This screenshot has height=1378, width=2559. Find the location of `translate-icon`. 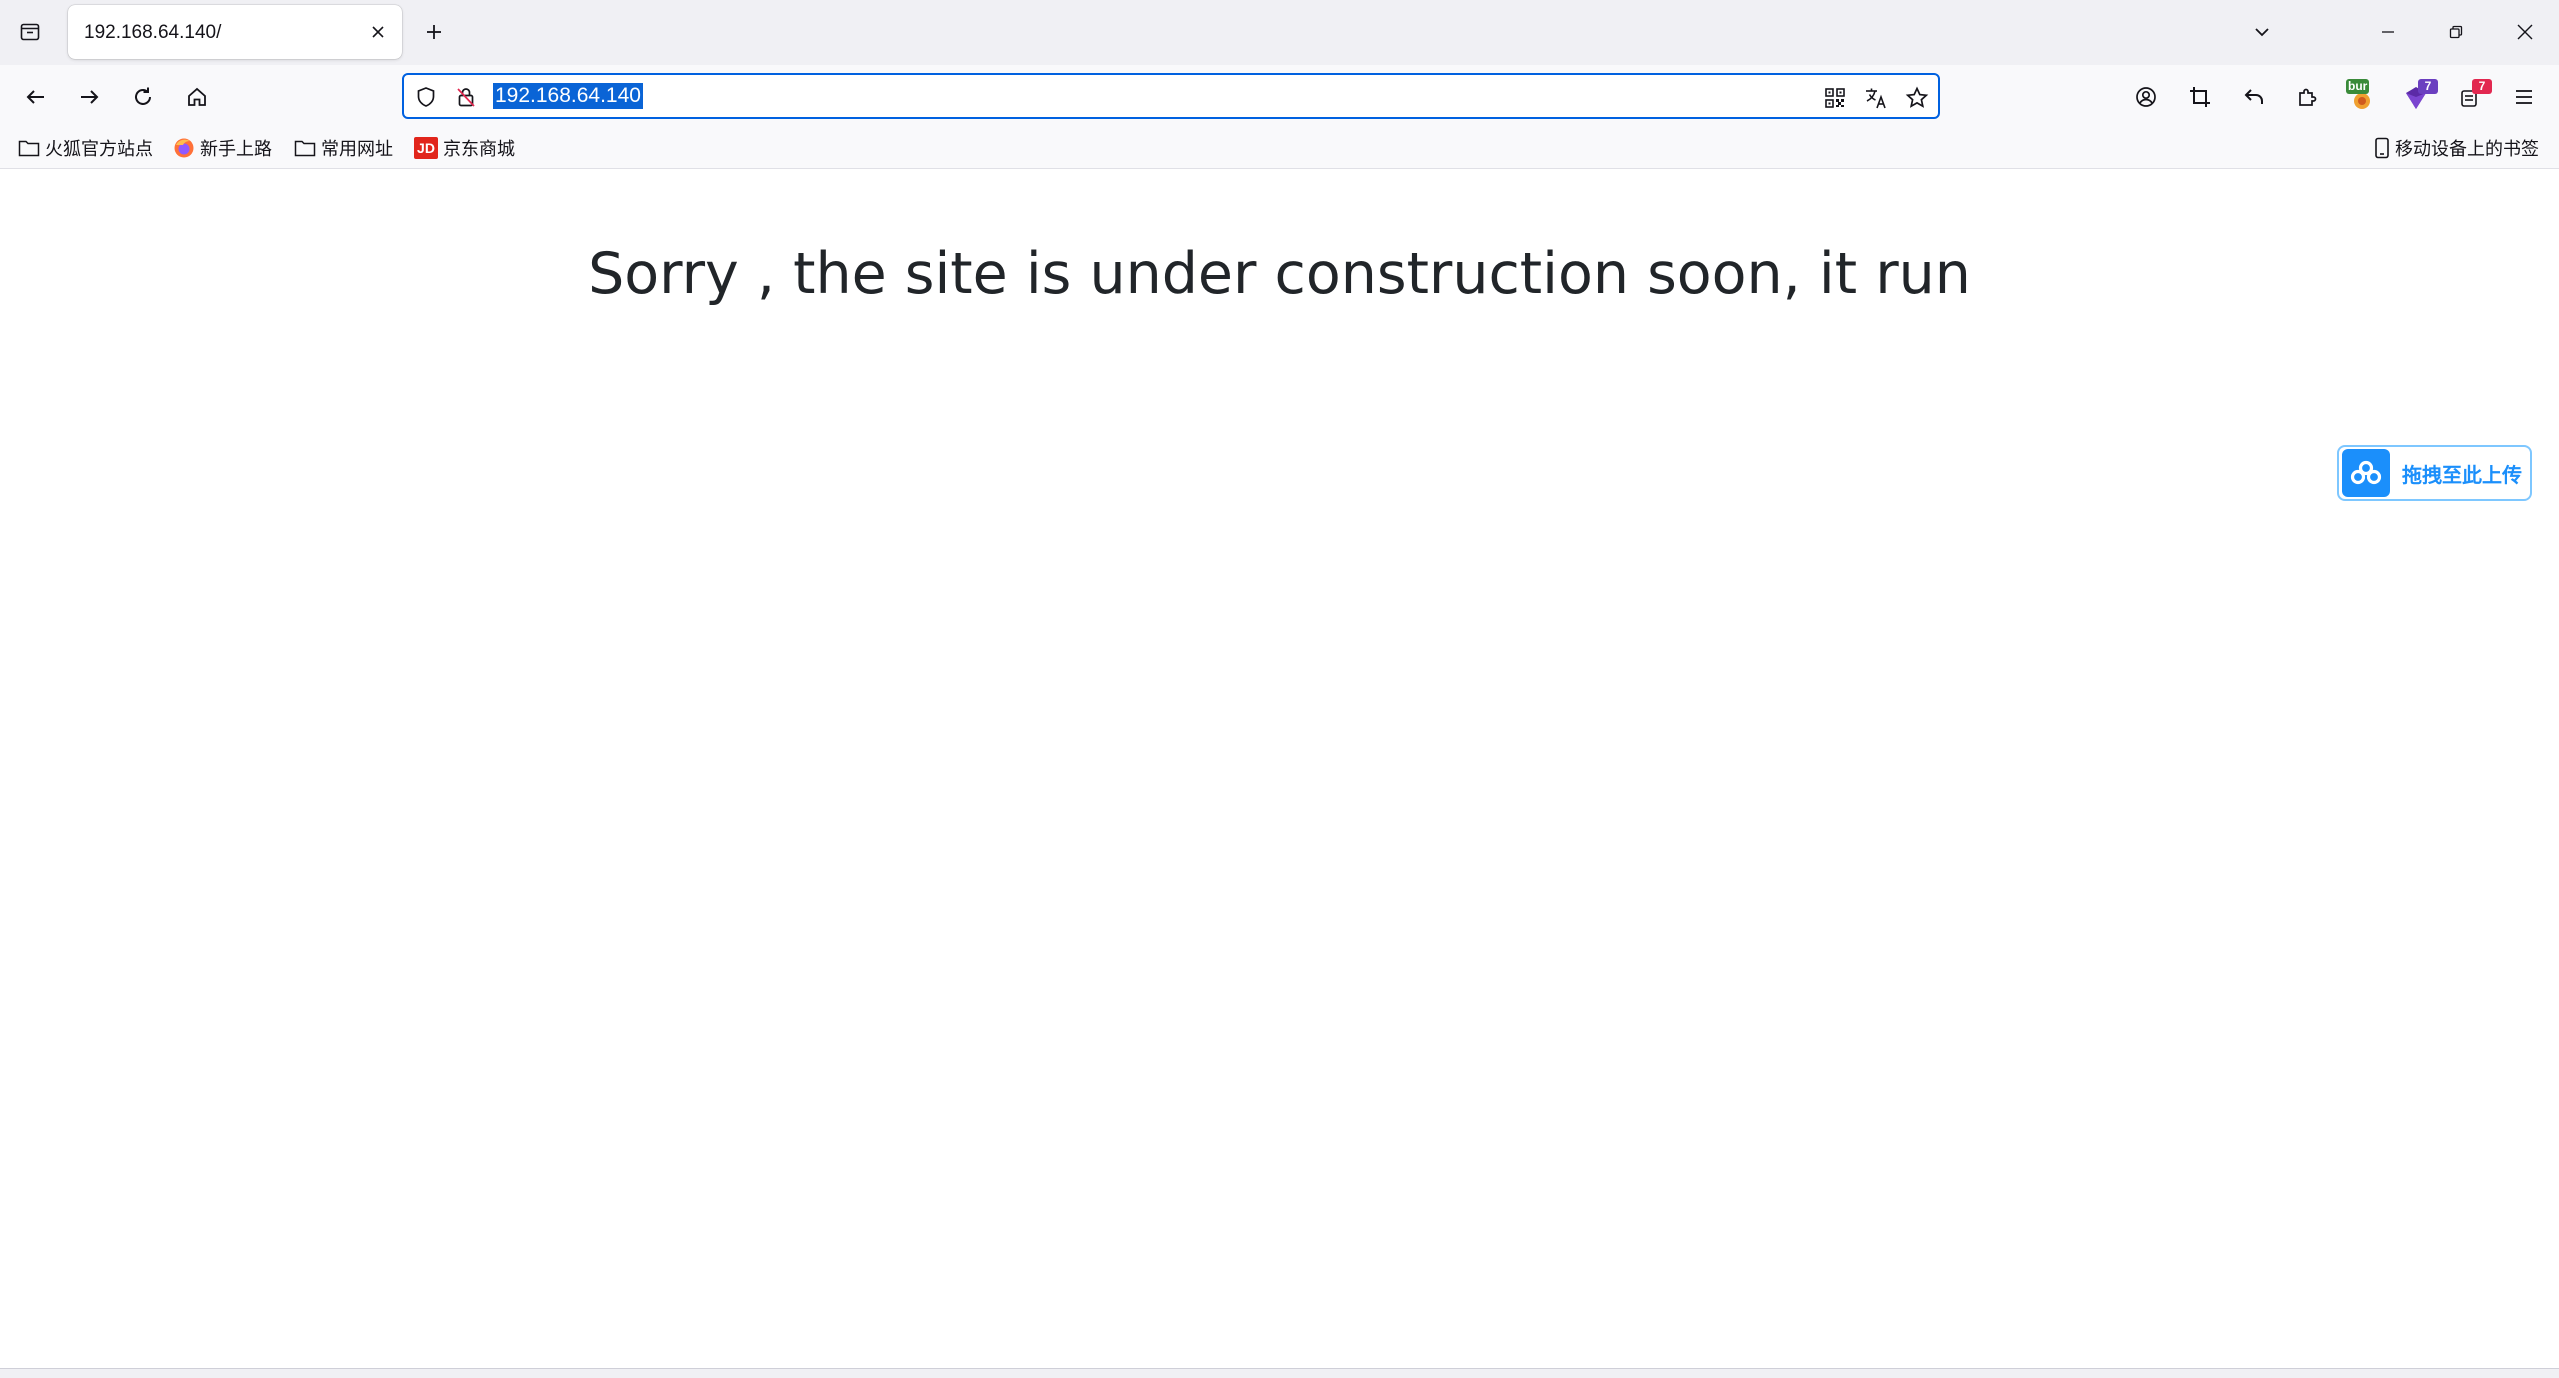

translate-icon is located at coordinates (1876, 98).